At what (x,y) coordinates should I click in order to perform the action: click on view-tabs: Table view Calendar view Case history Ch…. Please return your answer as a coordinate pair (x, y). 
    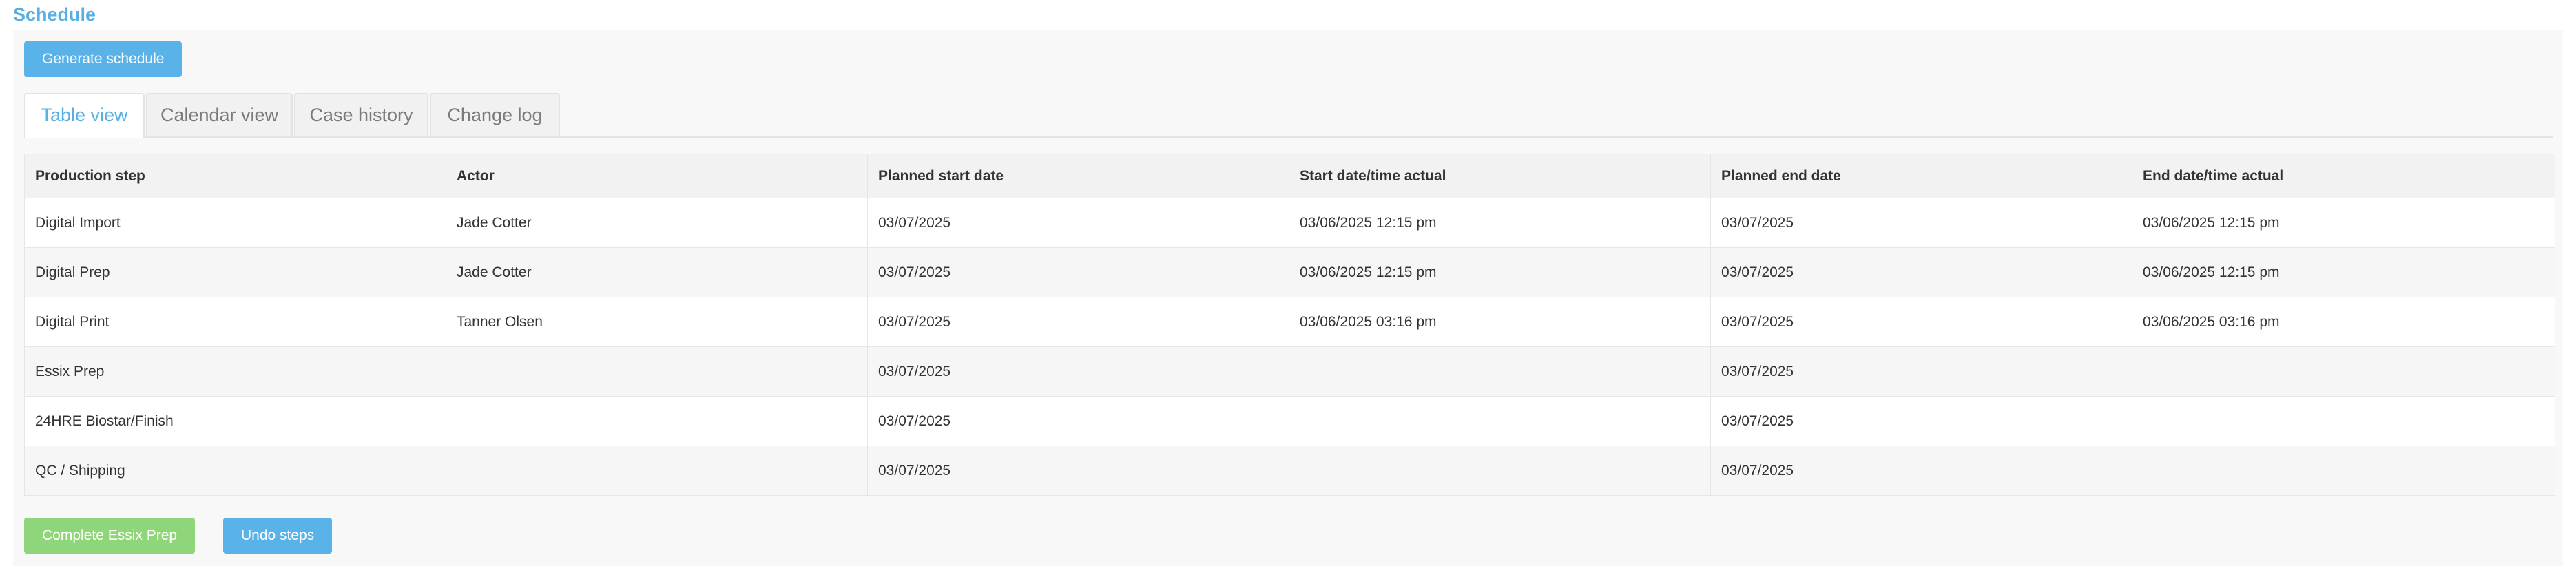
    Looking at the image, I should click on (1288, 116).